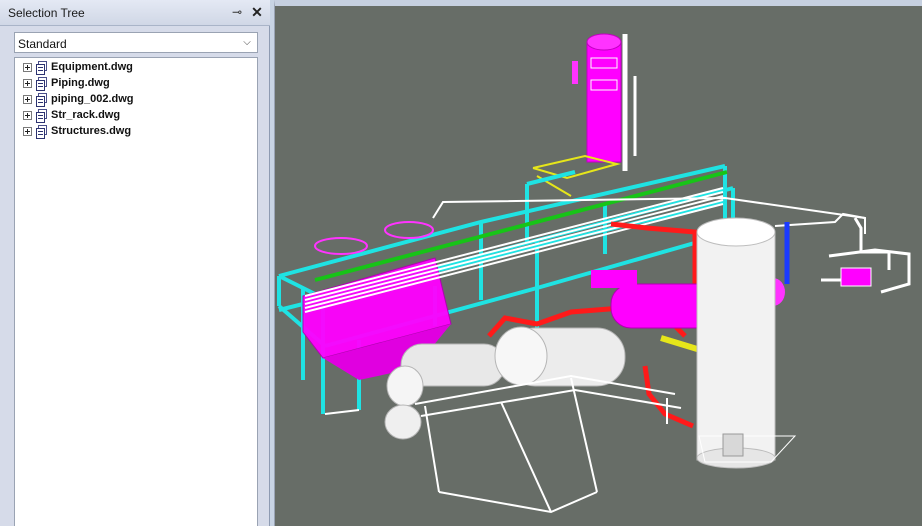  What do you see at coordinates (257, 12) in the screenshot?
I see `close-icon: ✕` at bounding box center [257, 12].